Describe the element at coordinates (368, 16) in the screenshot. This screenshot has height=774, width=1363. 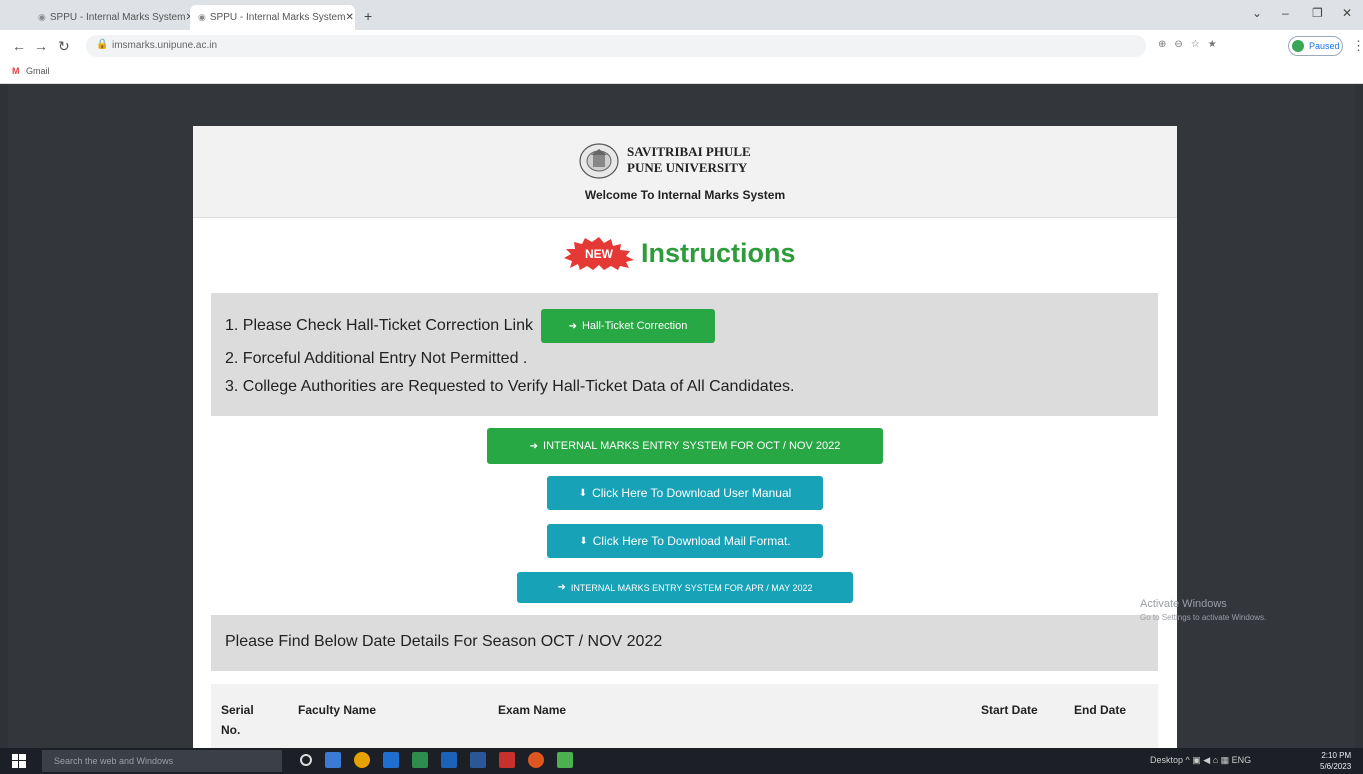
I see `new-tab-icon: +` at that location.